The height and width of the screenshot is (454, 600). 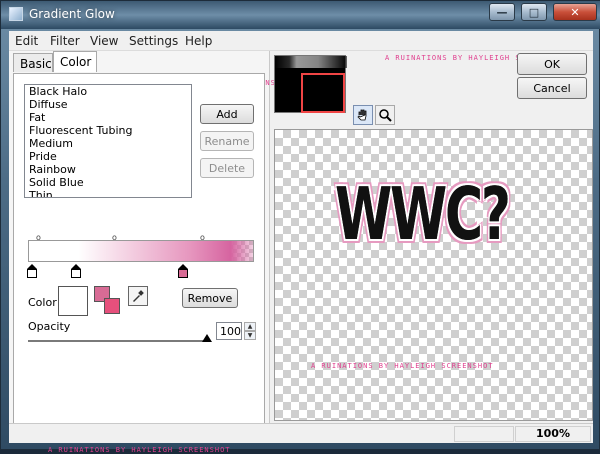 I want to click on secondary-color-swatch-front, so click(x=112, y=306).